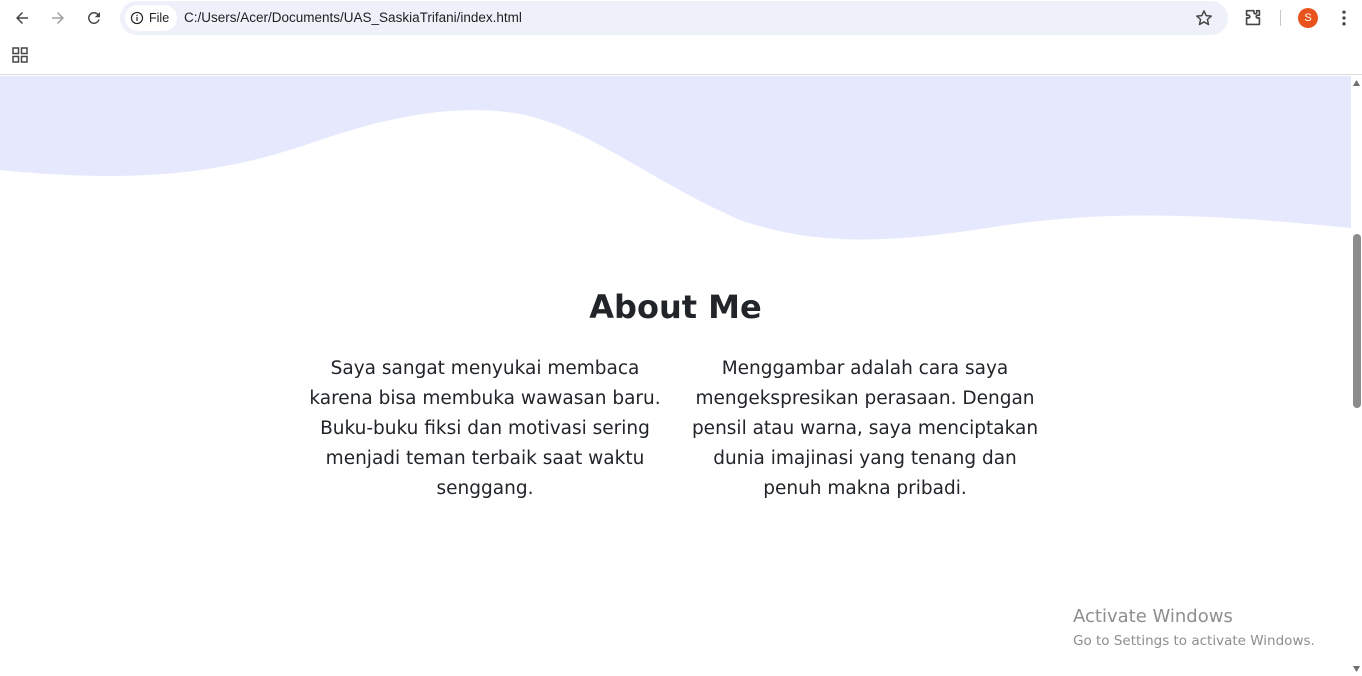 This screenshot has width=1362, height=676. I want to click on back-arrow-icon, so click(22, 18).